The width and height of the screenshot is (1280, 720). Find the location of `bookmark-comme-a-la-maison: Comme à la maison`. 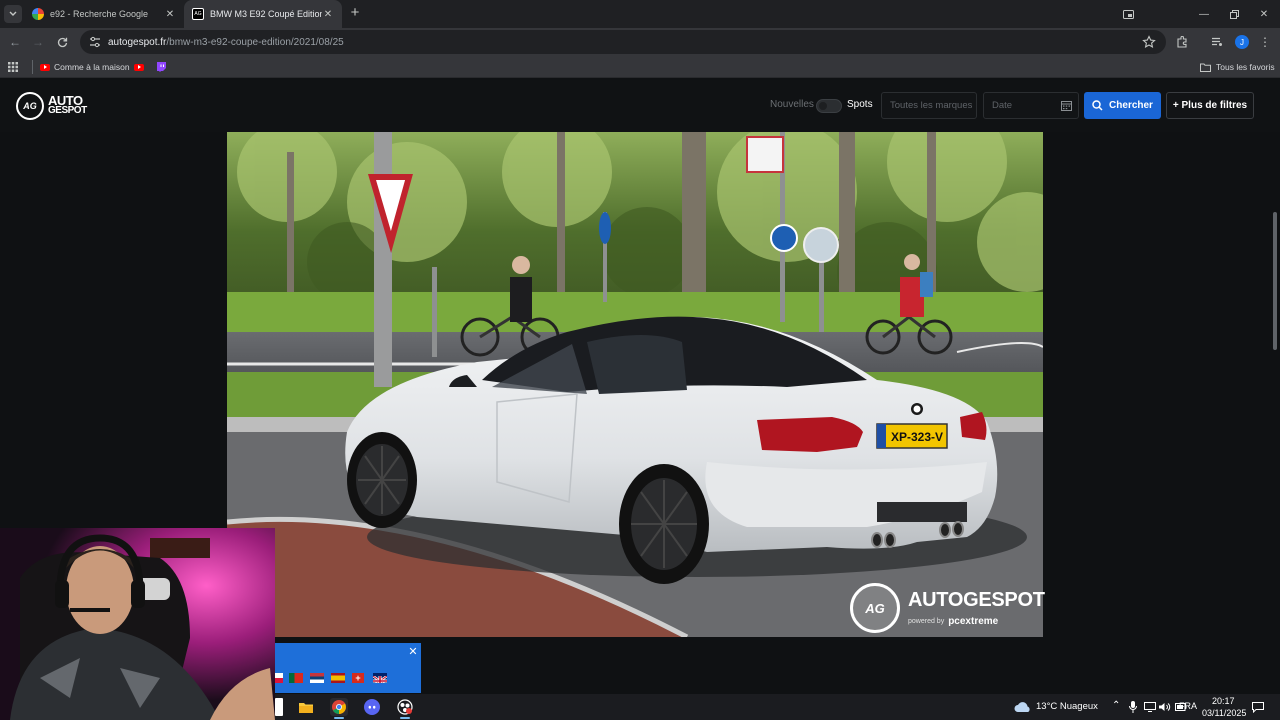

bookmark-comme-a-la-maison: Comme à la maison is located at coordinates (85, 67).